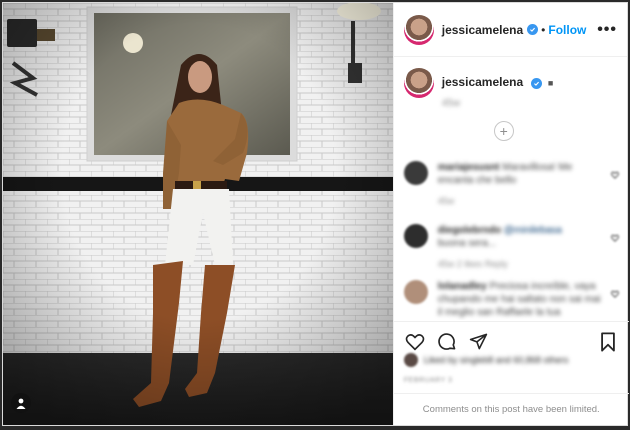 This screenshot has height=430, width=630. What do you see at coordinates (479, 342) in the screenshot?
I see `share-icon` at bounding box center [479, 342].